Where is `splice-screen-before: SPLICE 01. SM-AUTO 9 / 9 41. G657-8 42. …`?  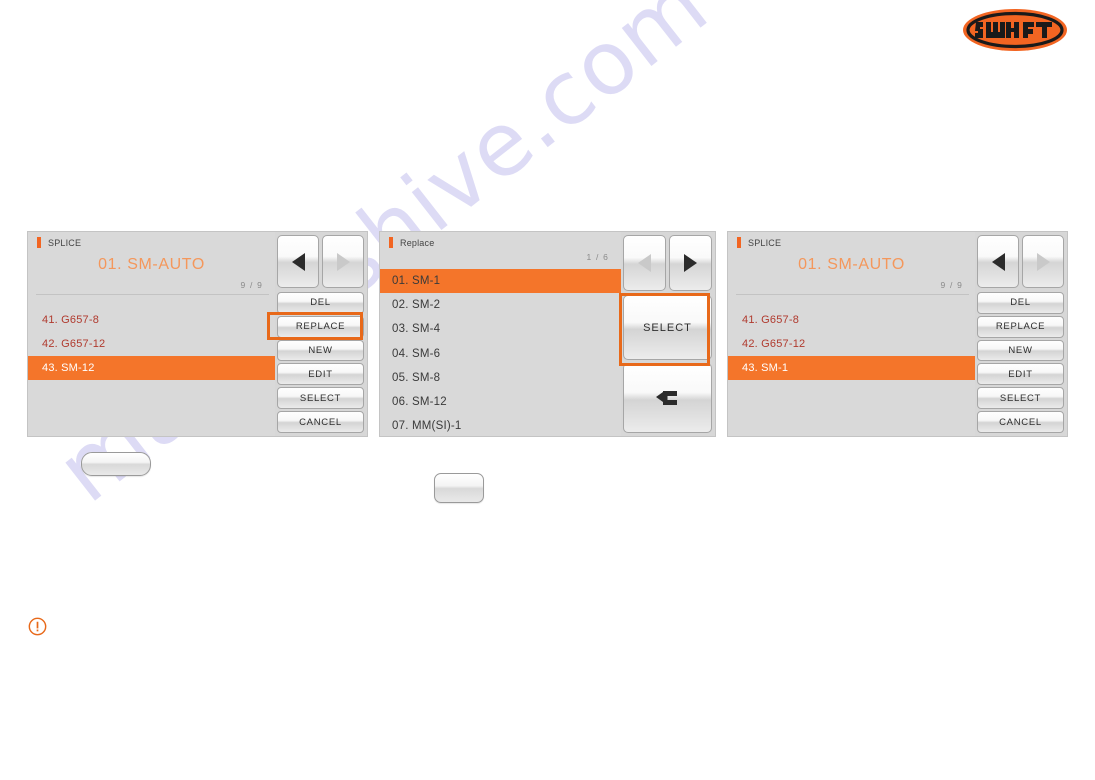 splice-screen-before: SPLICE 01. SM-AUTO 9 / 9 41. G657-8 42. … is located at coordinates (197, 334).